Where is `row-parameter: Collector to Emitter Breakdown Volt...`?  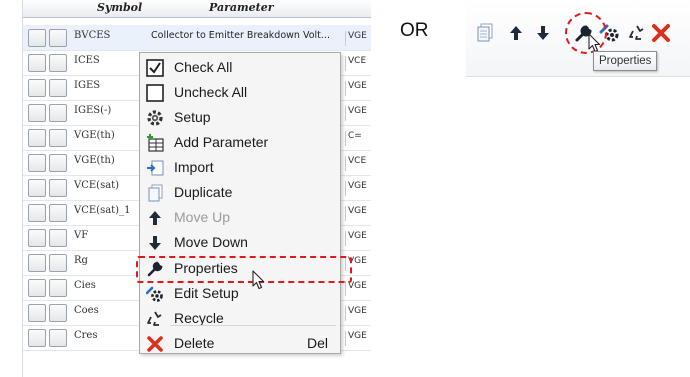 row-parameter: Collector to Emitter Breakdown Volt... is located at coordinates (240, 35).